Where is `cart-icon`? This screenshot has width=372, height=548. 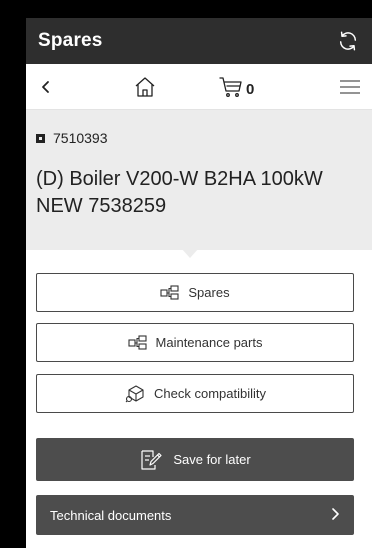
cart-icon is located at coordinates (230, 87).